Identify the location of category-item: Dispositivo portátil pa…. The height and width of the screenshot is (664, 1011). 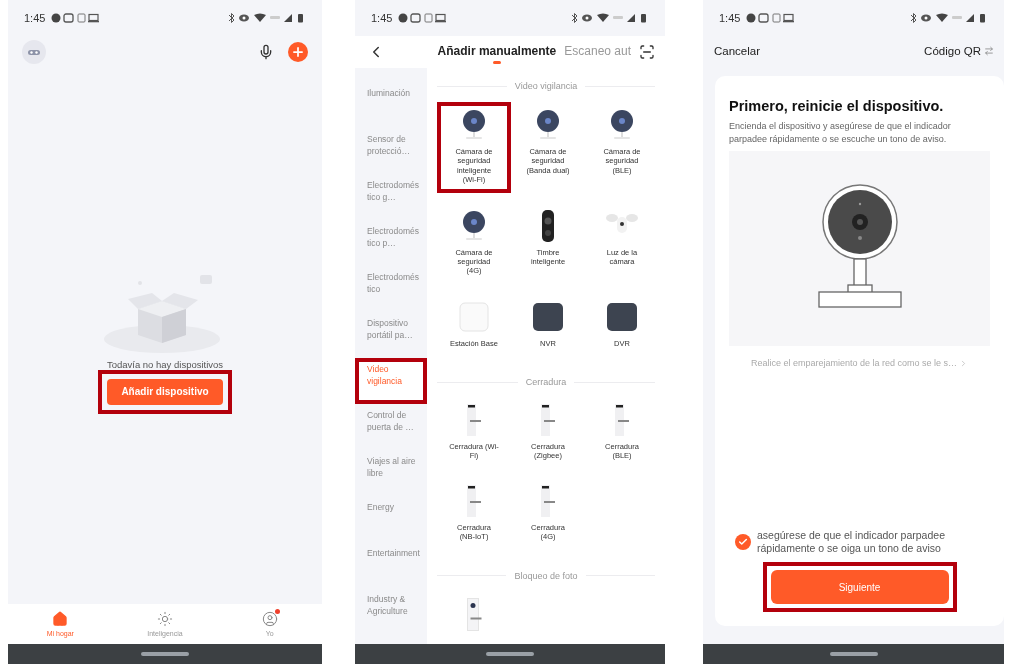
(391, 335).